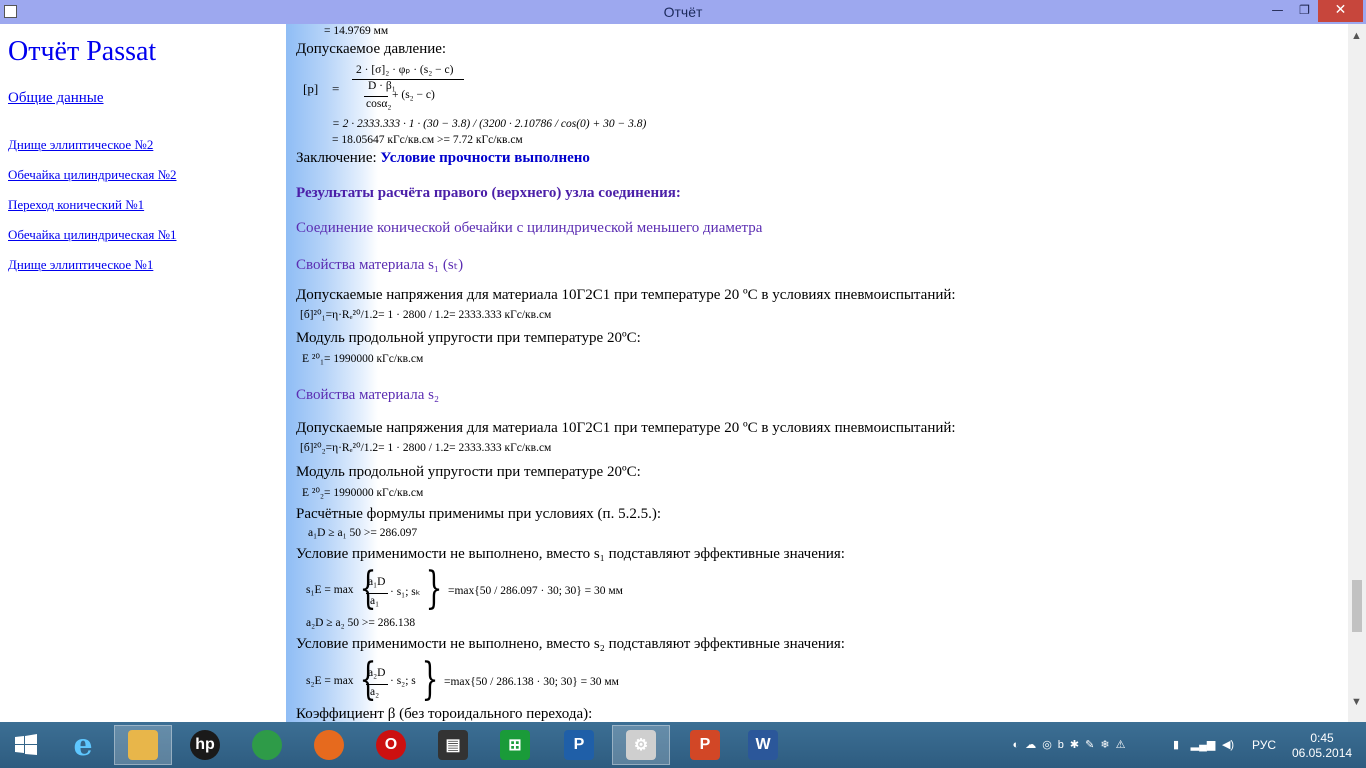 Image resolution: width=1366 pixels, height=768 pixels. Describe the element at coordinates (535, 591) in the screenshot. I see `s1e-result: =max{50 / 286.097 · 30; 30} = 30 мм` at that location.